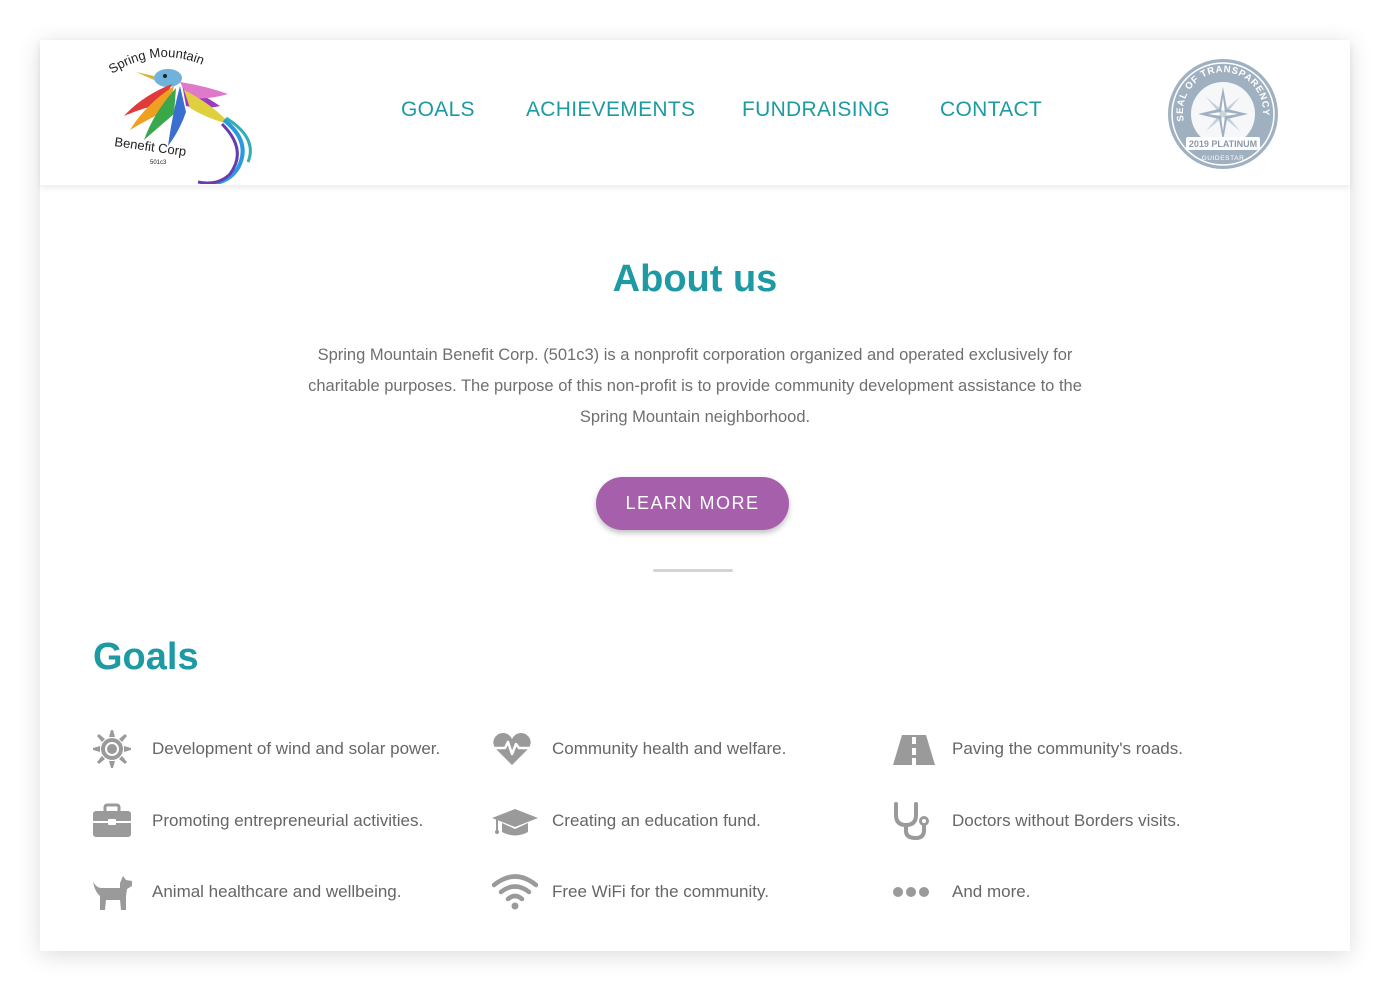 This screenshot has height=991, width=1390. I want to click on site-logo: Spring Mountain Benefit Corp 501c3, so click(186, 115).